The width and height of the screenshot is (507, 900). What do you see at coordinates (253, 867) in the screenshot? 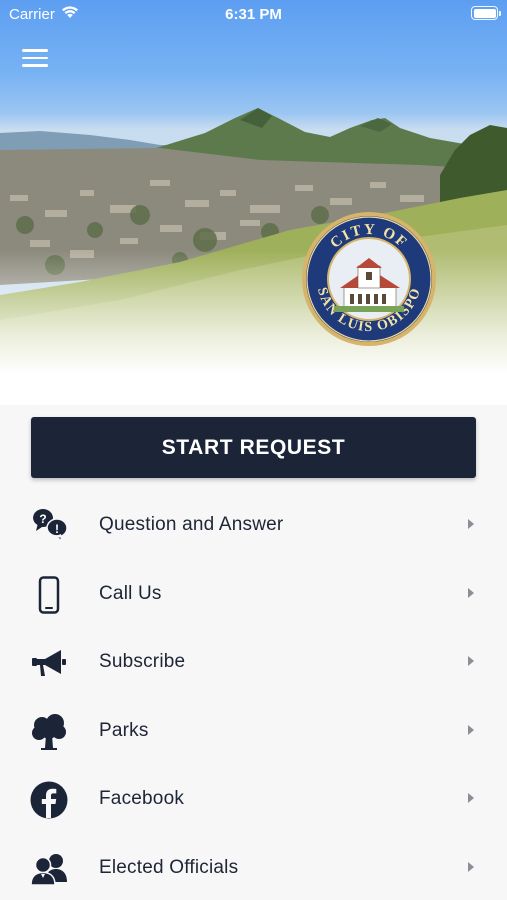
I see `menu-item-elected-officials: Elected Officials` at bounding box center [253, 867].